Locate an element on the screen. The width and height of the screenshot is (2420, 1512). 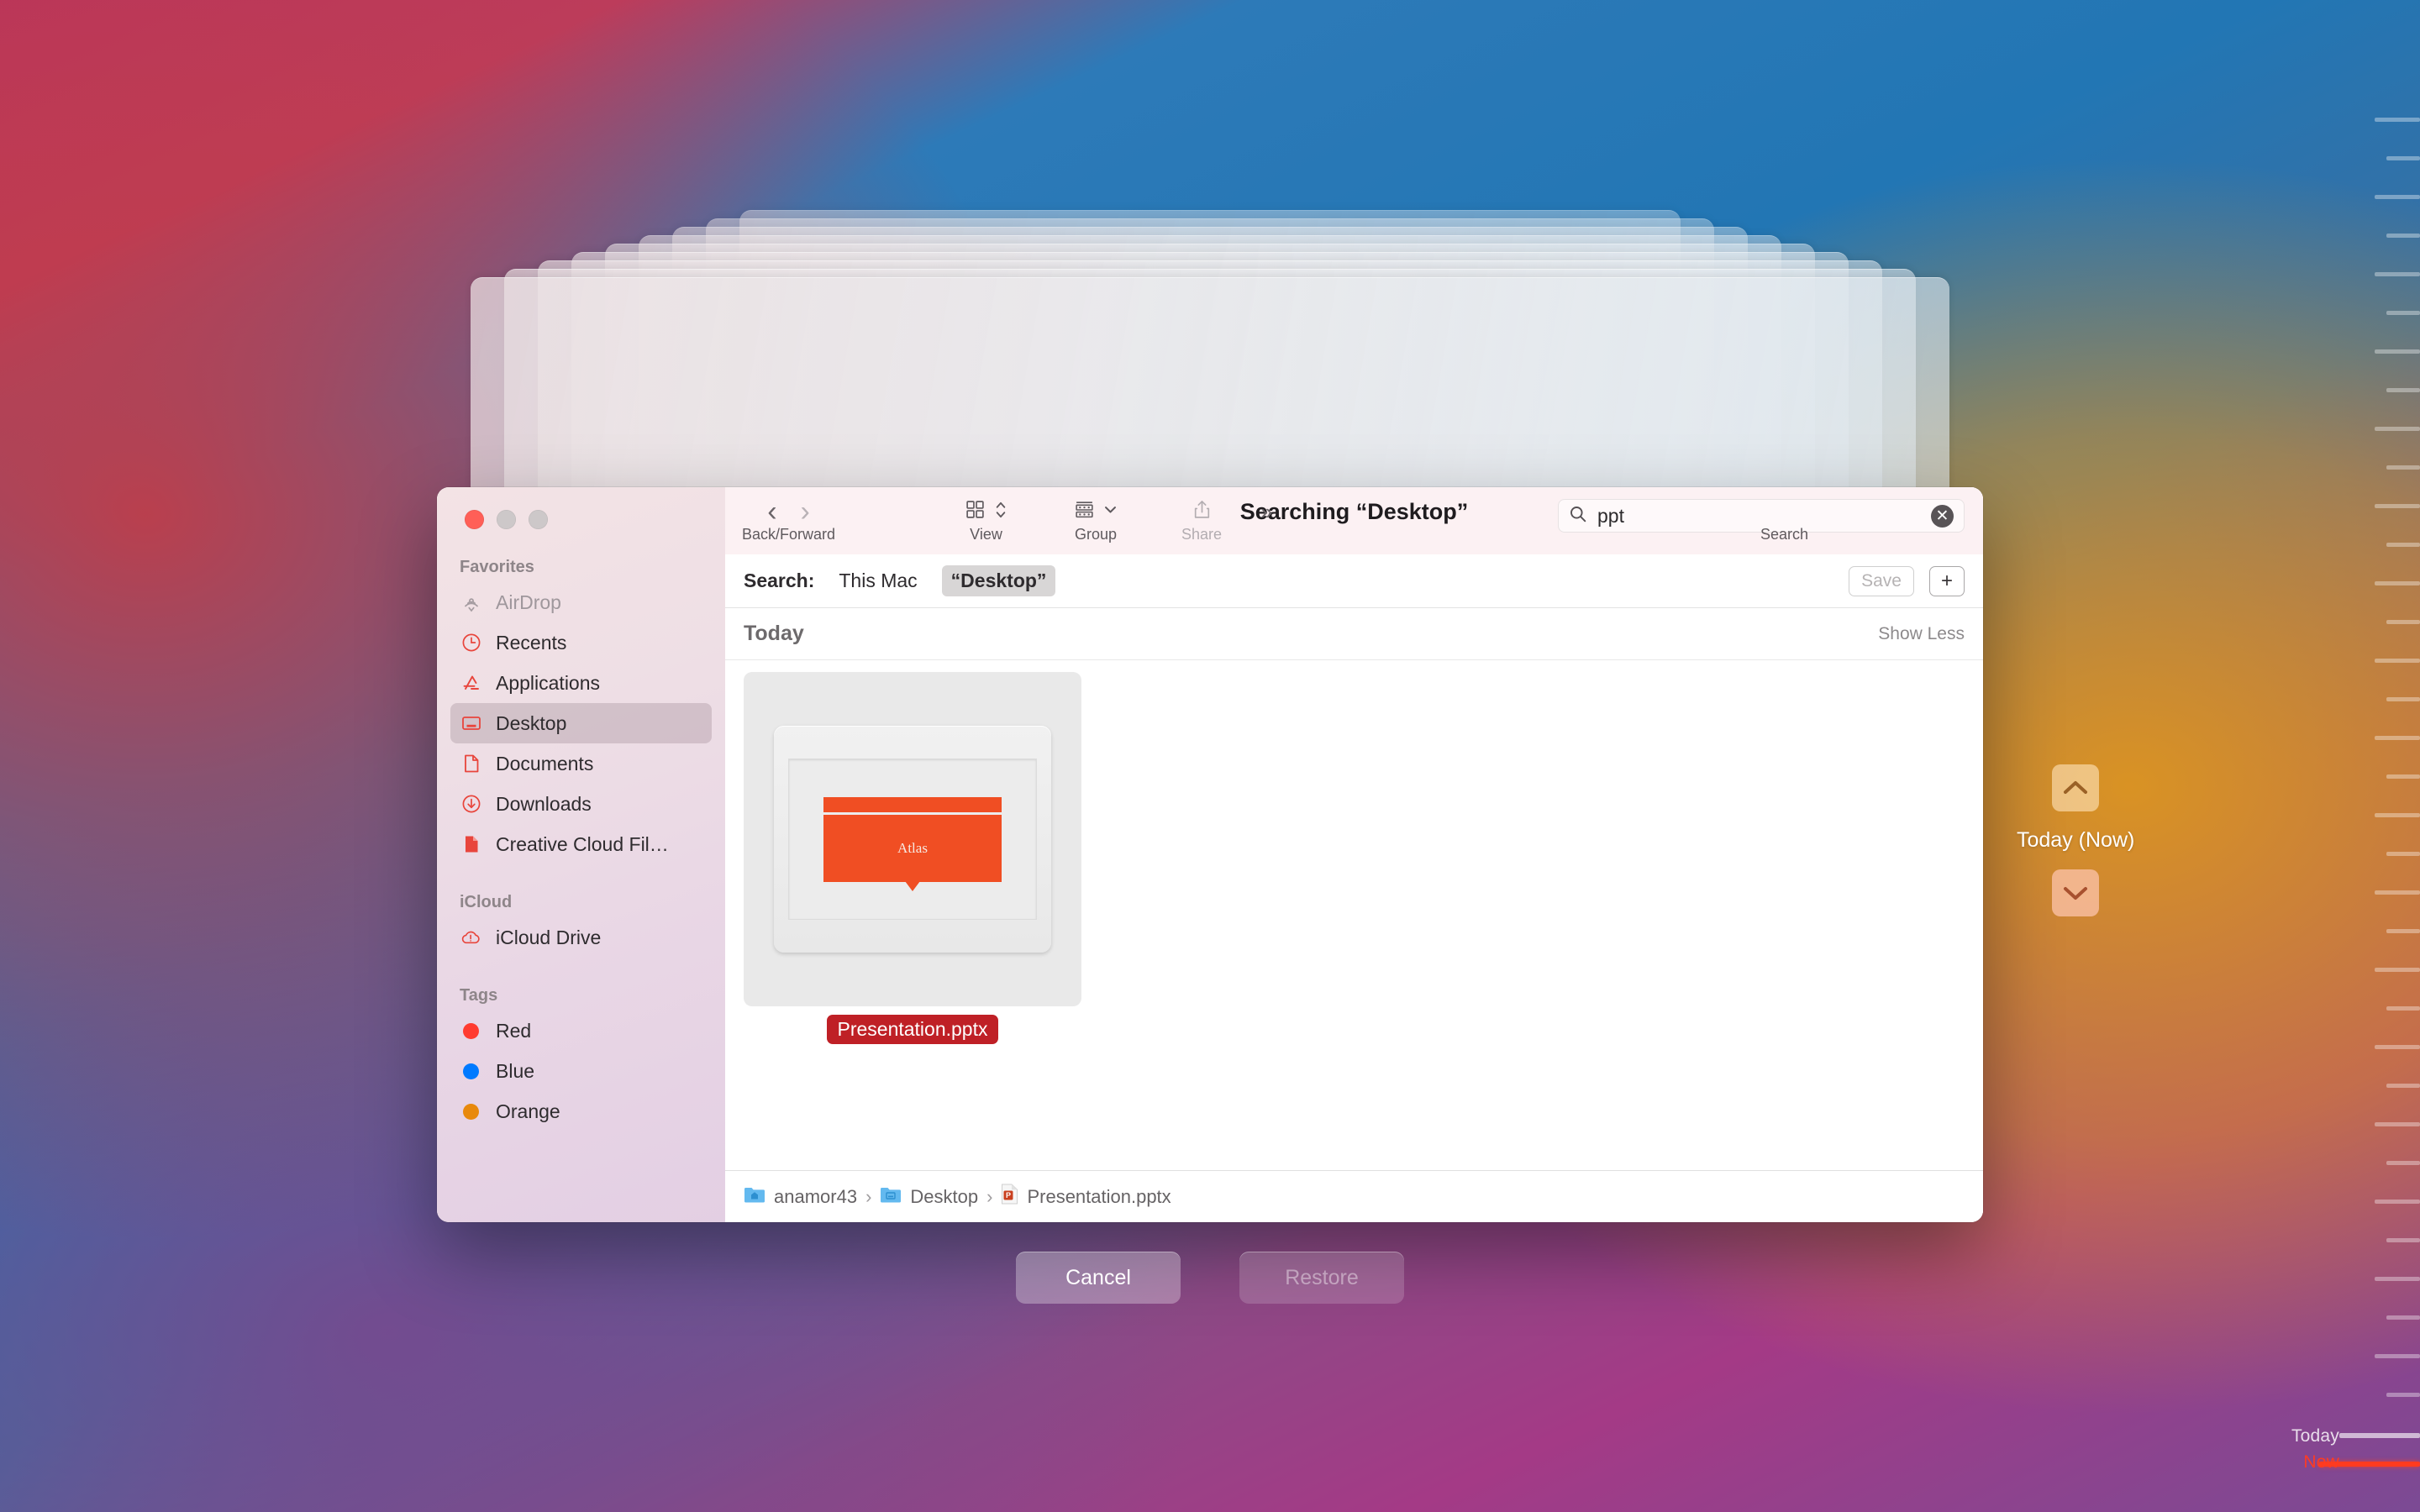
cancel-button: Cancel is located at coordinates (1098, 1278).